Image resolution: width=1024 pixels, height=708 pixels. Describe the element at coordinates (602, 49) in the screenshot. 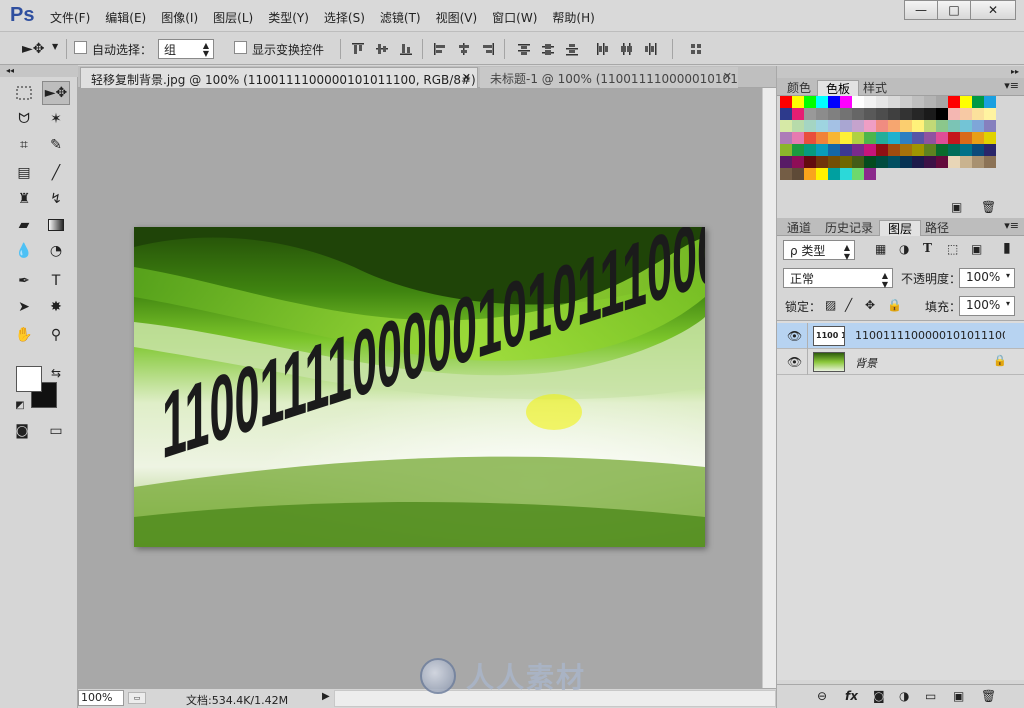

I see `distribute-left-icon` at that location.